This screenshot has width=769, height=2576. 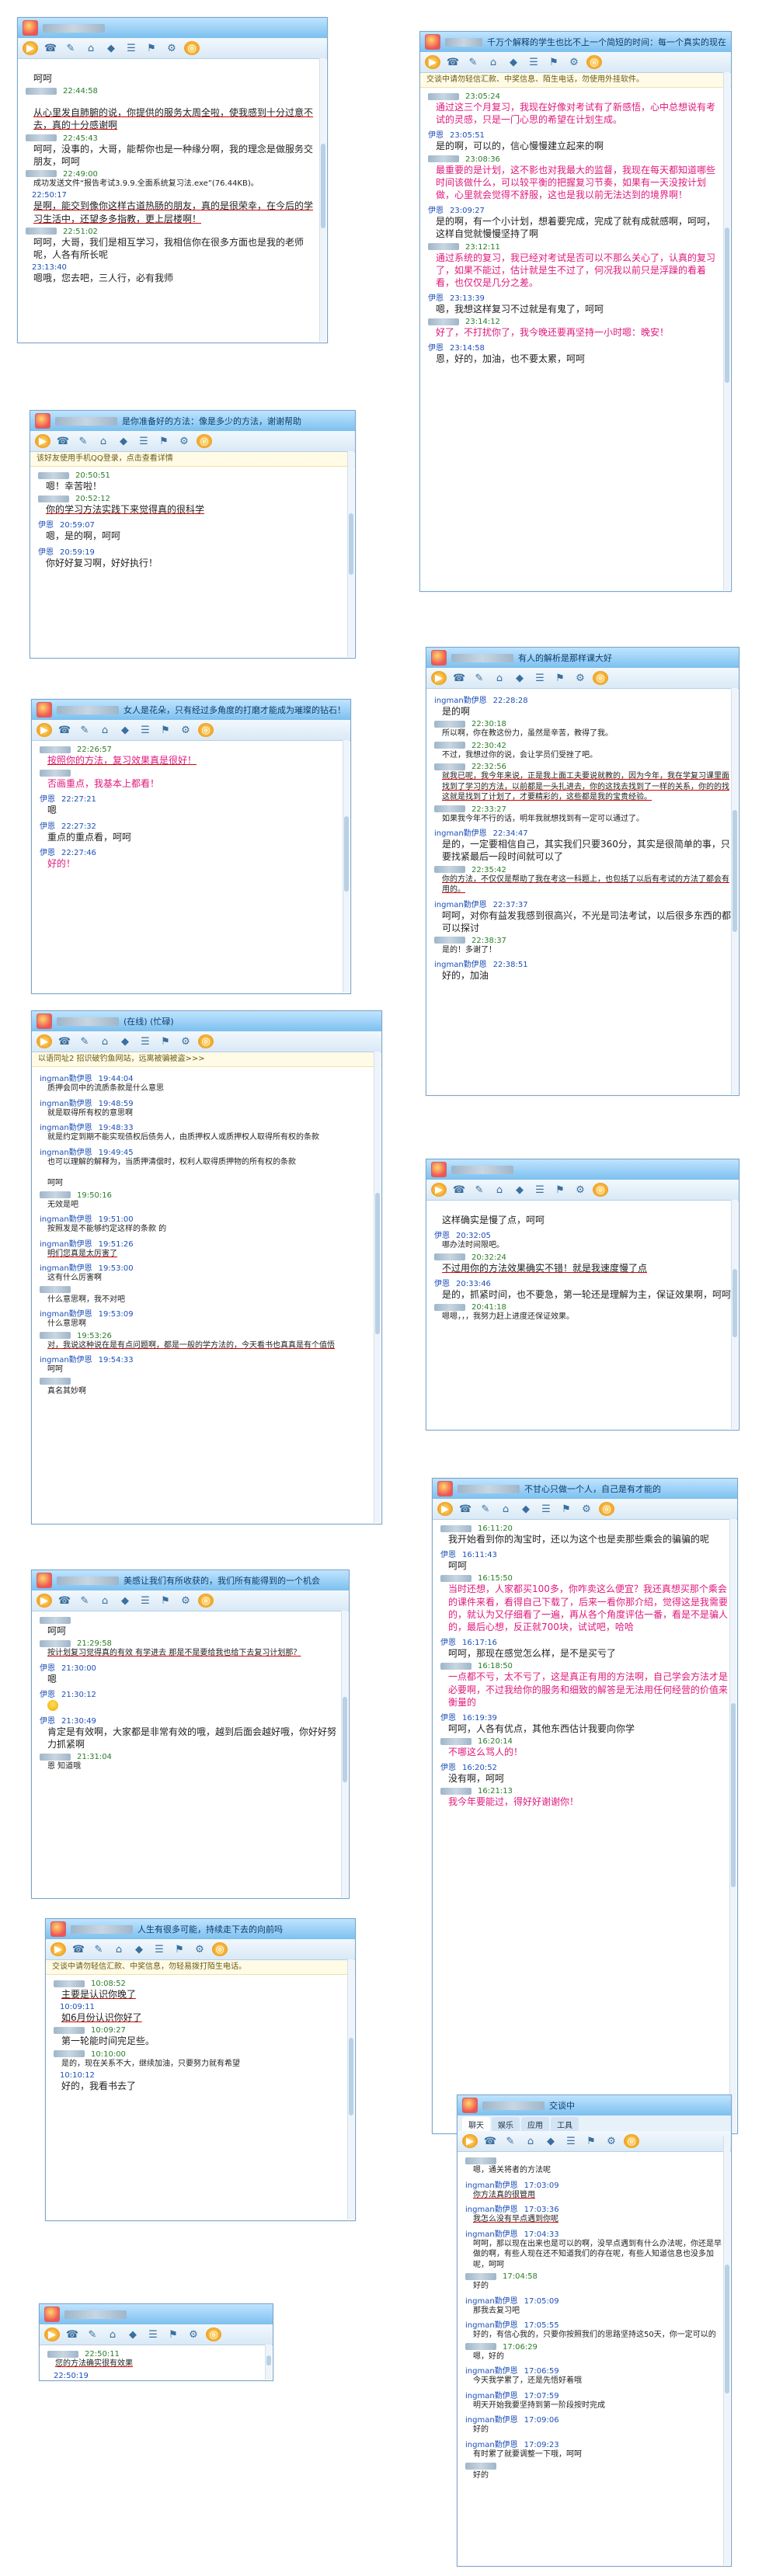 I want to click on window-titlebar: (在线) (忙碌), so click(x=206, y=1021).